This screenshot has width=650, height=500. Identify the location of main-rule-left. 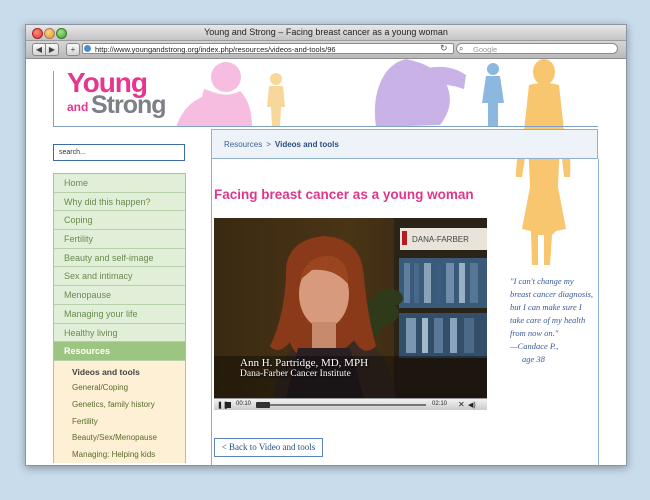
(211, 312).